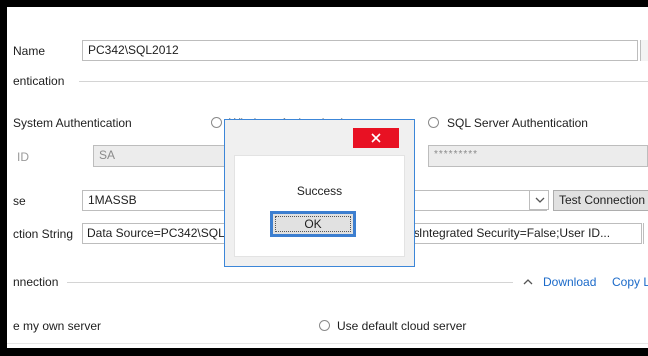  What do you see at coordinates (72, 123) in the screenshot?
I see `system-auth-option: System Authentication` at bounding box center [72, 123].